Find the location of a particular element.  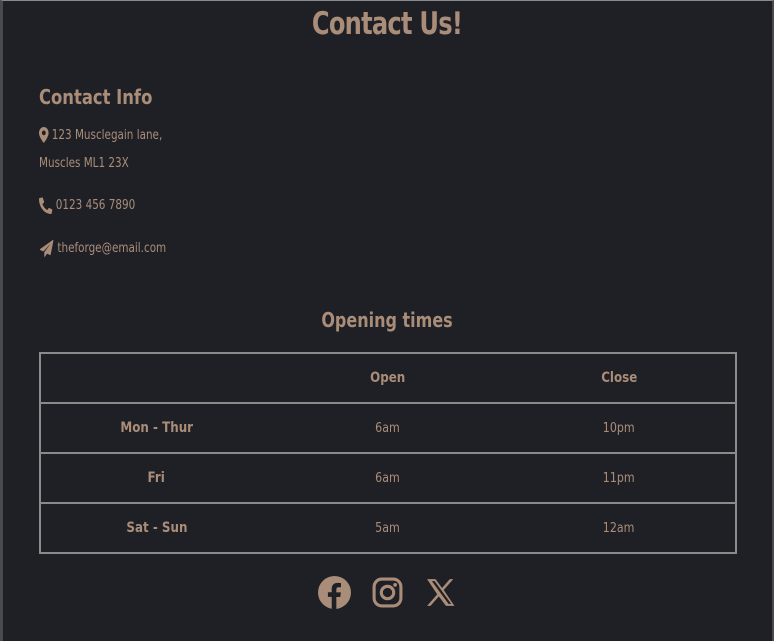

address-line-1-text: 123 Musclegain lane, is located at coordinates (107, 135).